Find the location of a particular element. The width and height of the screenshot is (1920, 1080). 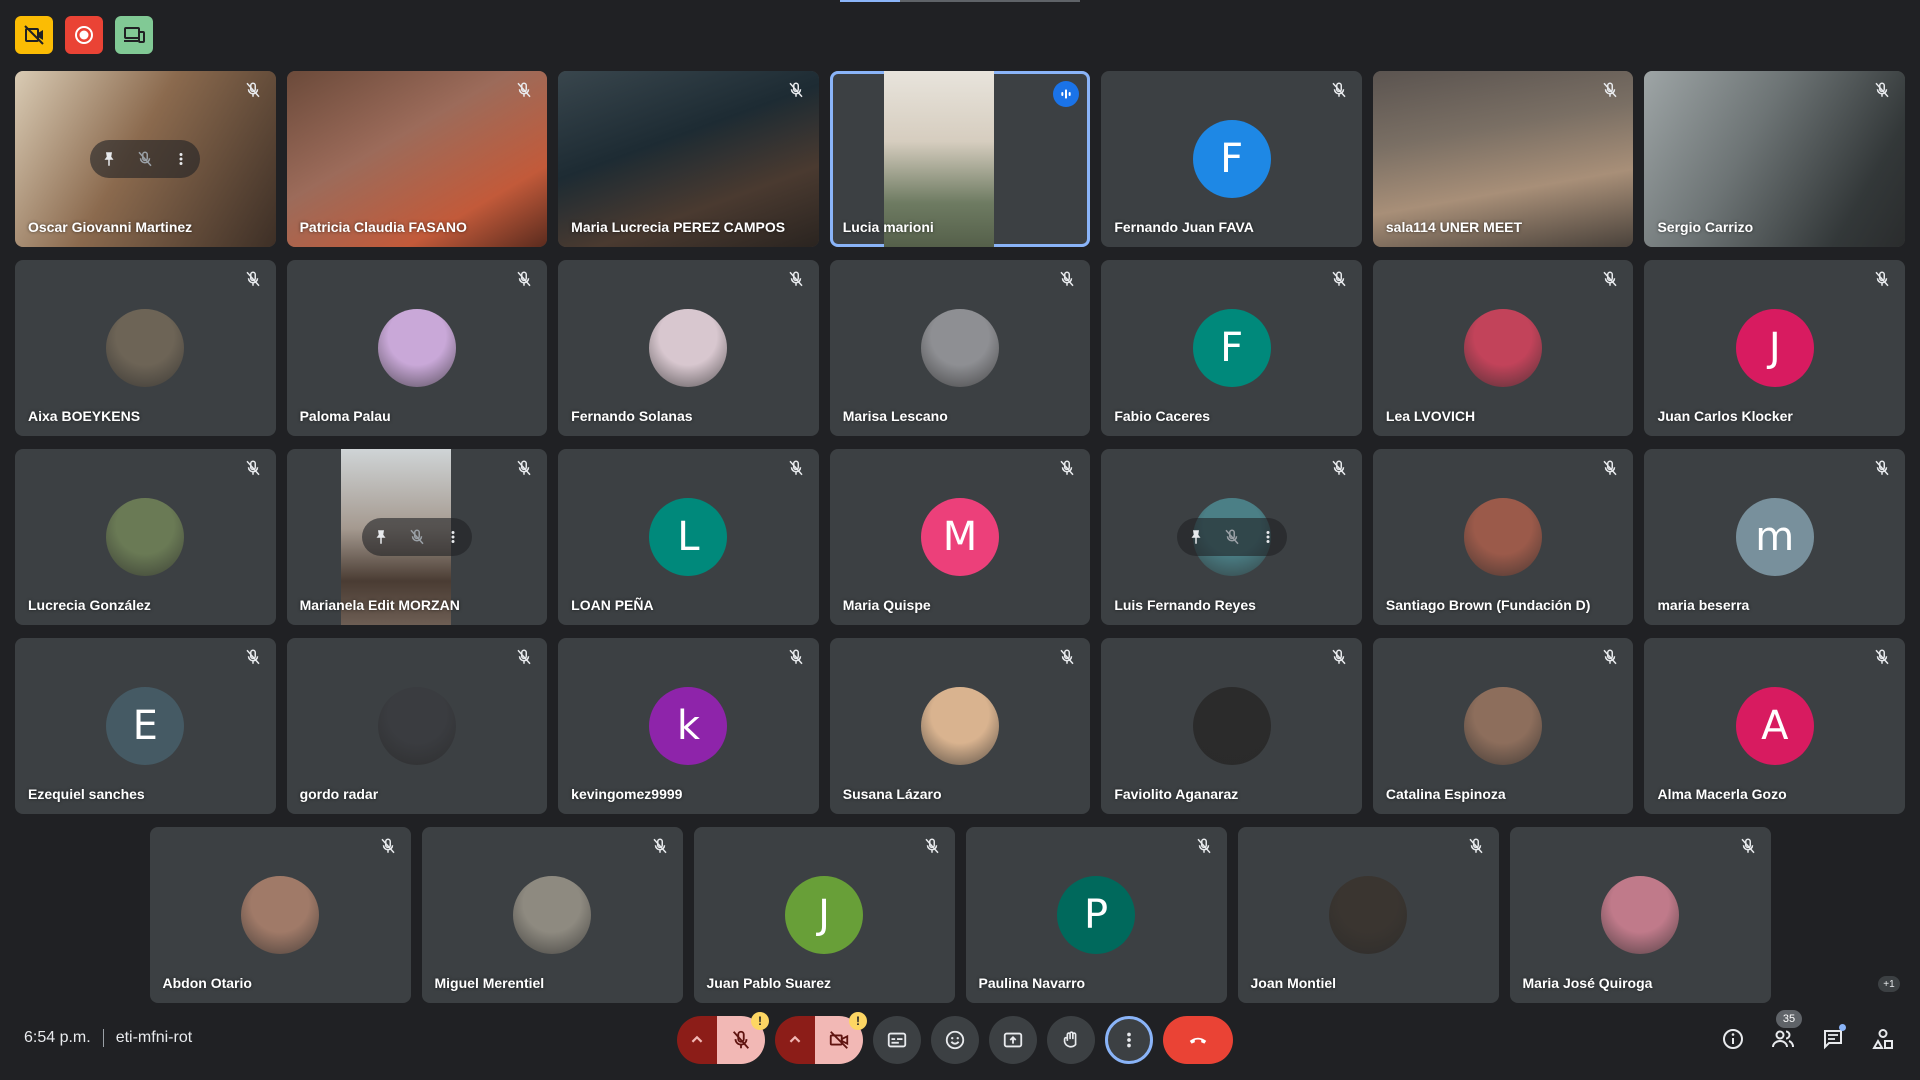

participant-tile: E Ezequiel sanches is located at coordinates (145, 726).